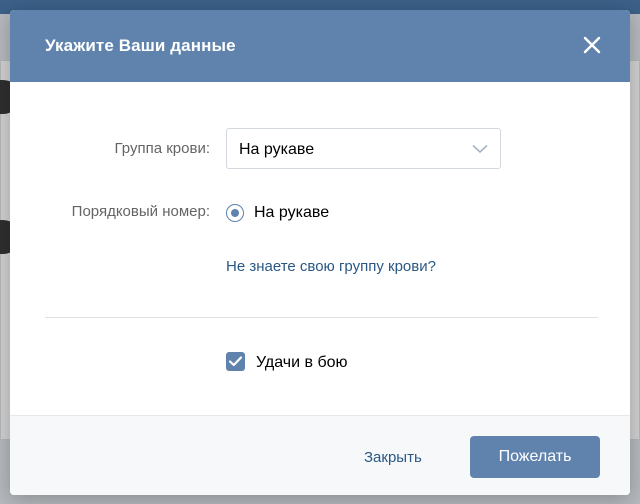 The image size is (640, 504). Describe the element at coordinates (480, 149) in the screenshot. I see `chevron-down-icon` at that location.